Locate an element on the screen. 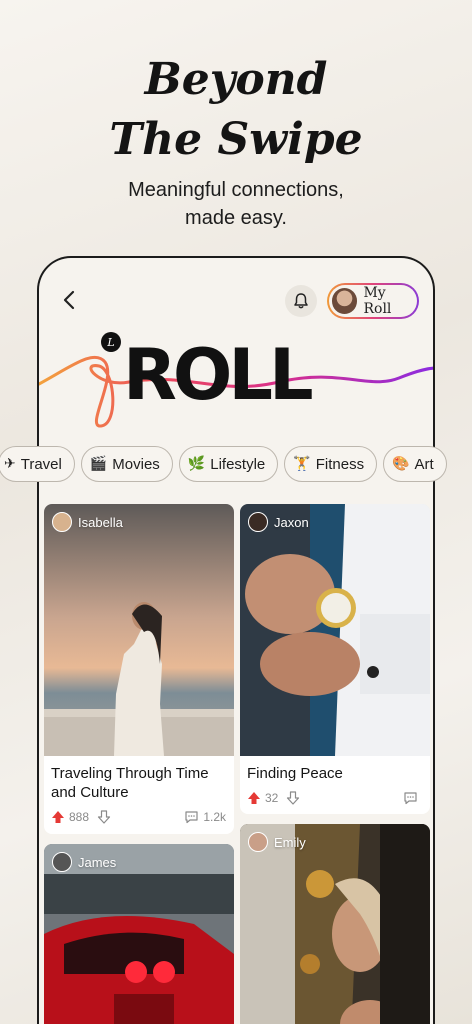 This screenshot has width=472, height=1024. post-author-name: Emily is located at coordinates (290, 842).